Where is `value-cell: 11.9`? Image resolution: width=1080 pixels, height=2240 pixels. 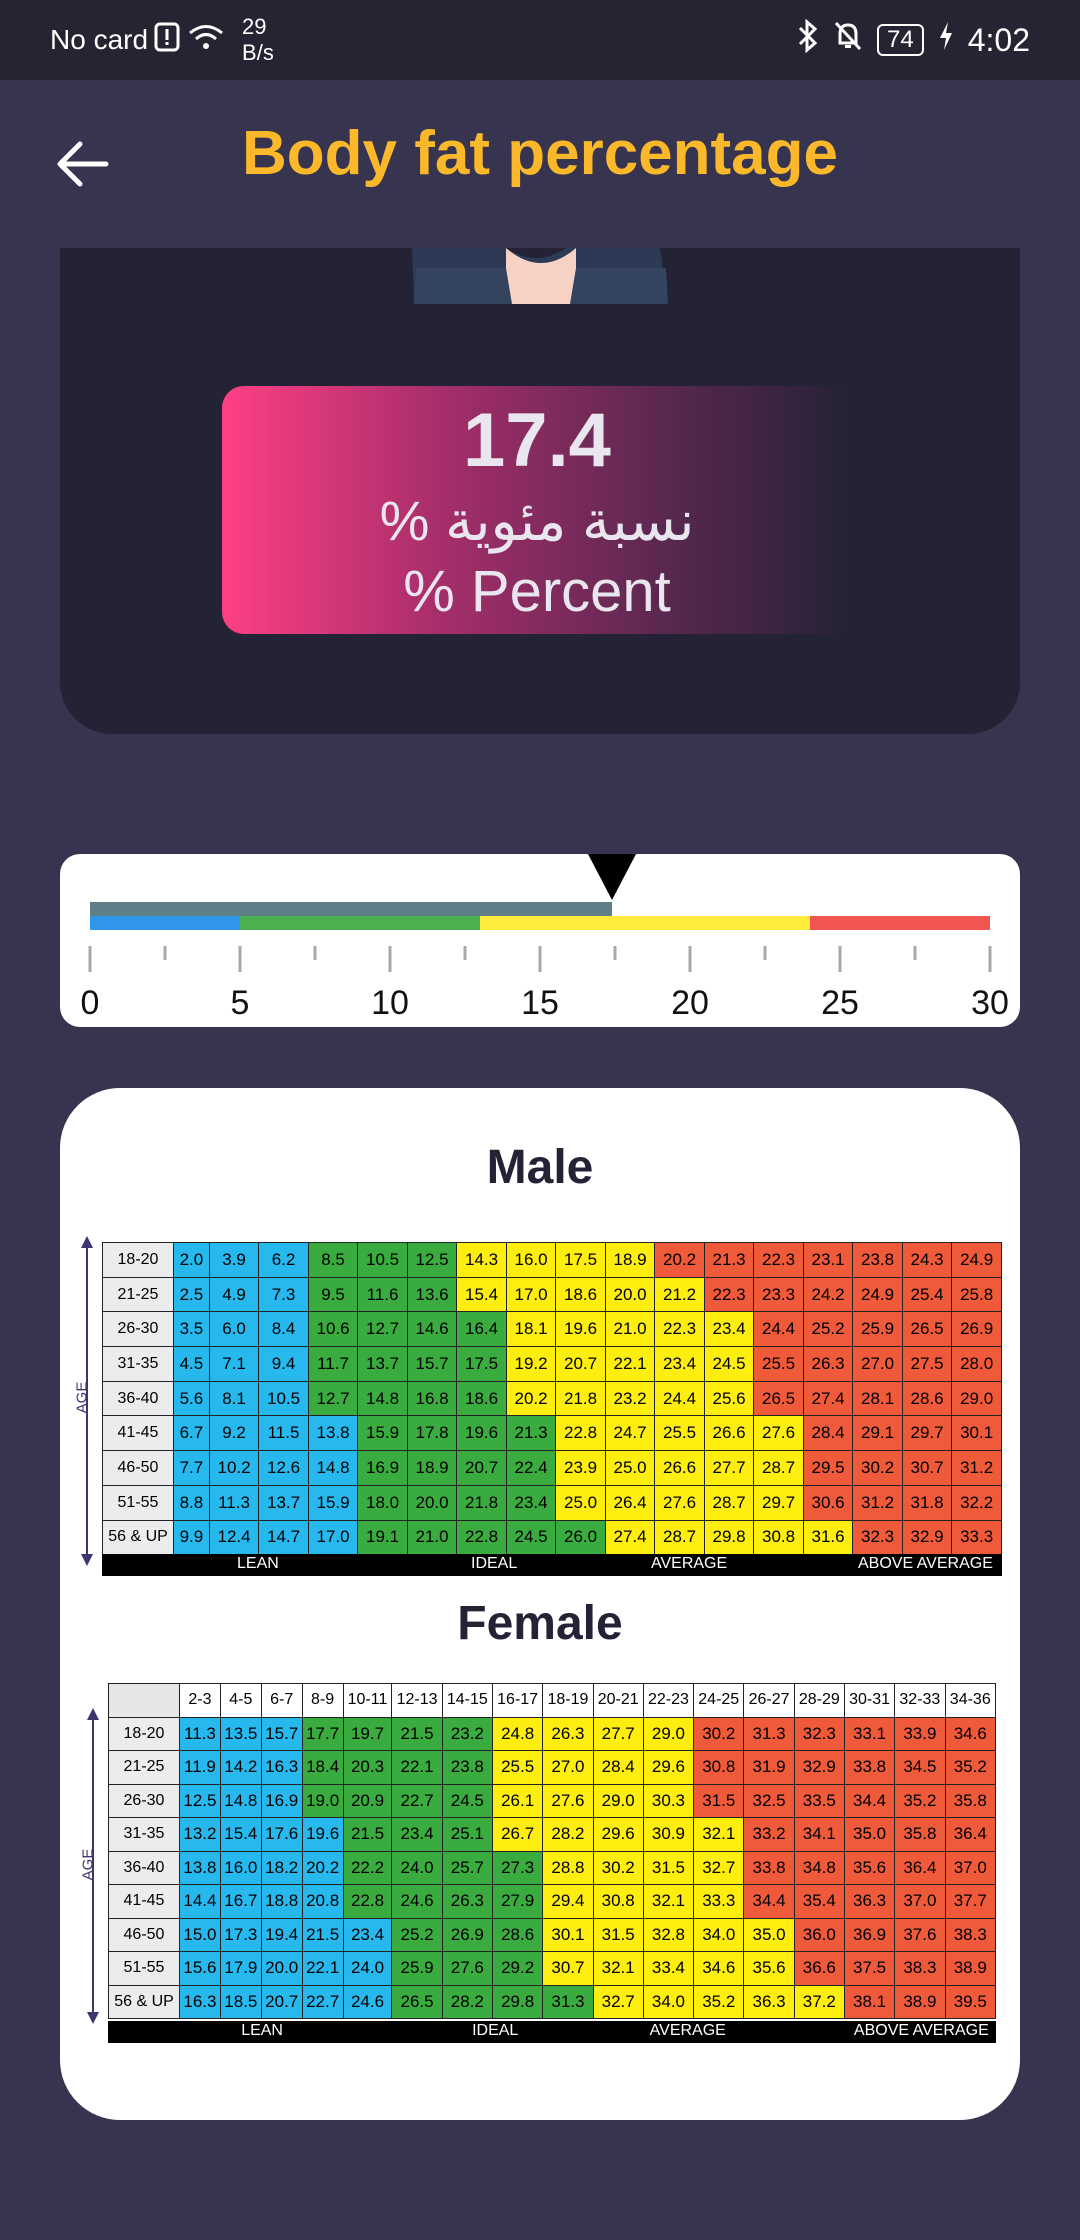 value-cell: 11.9 is located at coordinates (200, 1767).